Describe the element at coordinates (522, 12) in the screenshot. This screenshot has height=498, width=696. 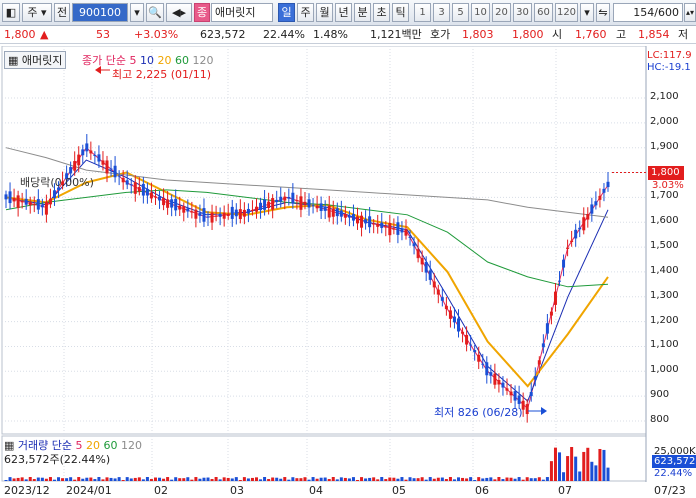
I see `interval-30: 30` at that location.